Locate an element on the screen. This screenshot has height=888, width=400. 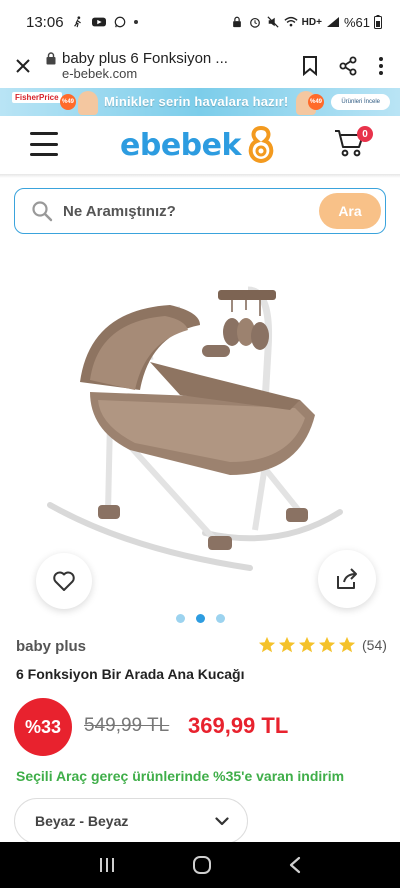
search-bar: Ara is located at coordinates (200, 211).